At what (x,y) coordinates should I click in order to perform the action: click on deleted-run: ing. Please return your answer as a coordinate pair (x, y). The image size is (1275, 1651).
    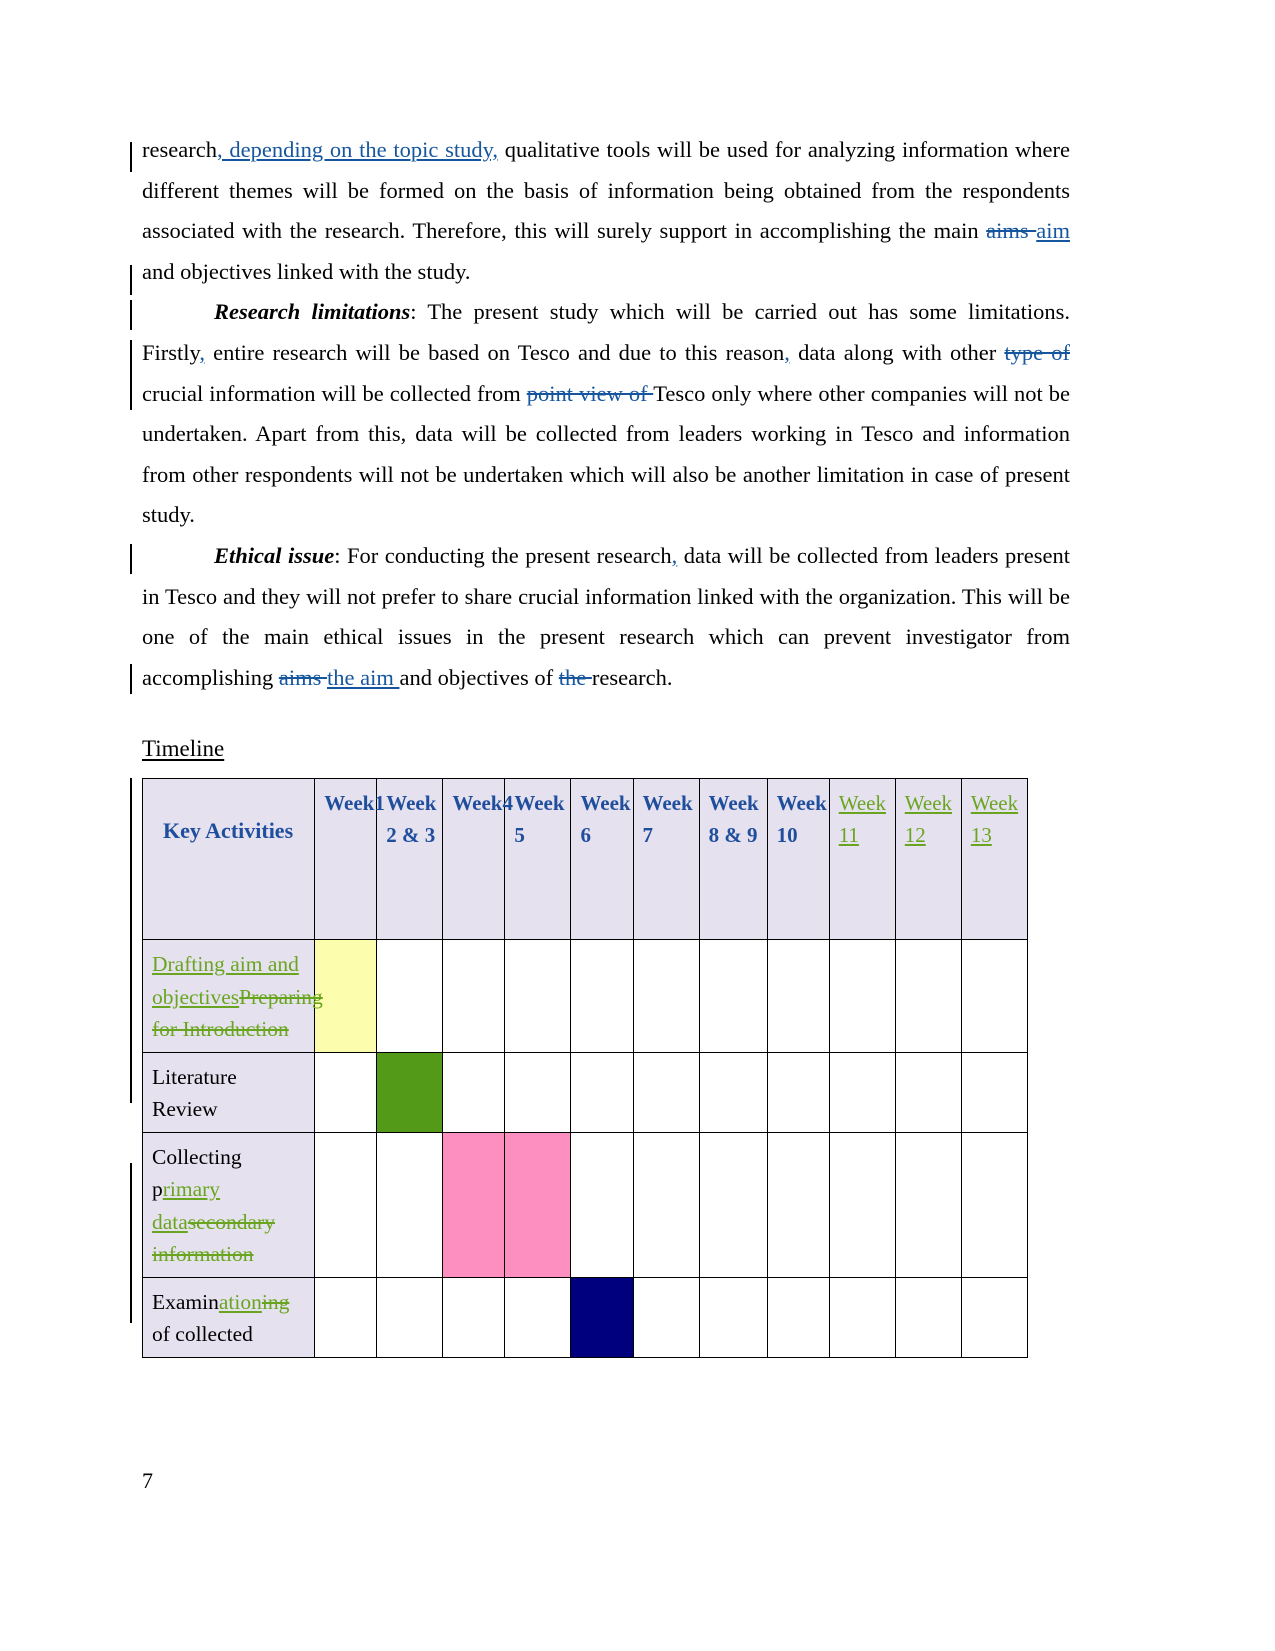
    Looking at the image, I should click on (275, 1301).